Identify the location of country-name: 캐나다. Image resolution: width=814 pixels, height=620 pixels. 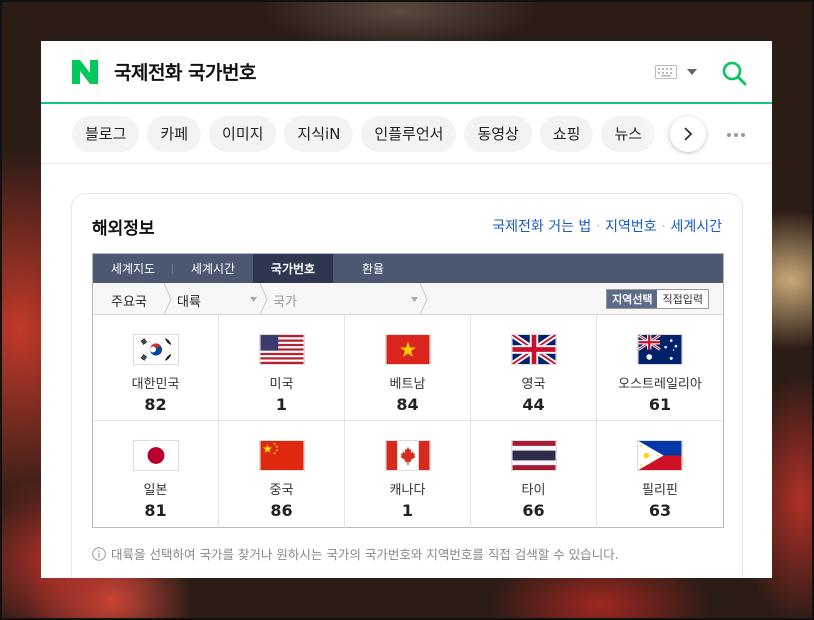
(407, 490).